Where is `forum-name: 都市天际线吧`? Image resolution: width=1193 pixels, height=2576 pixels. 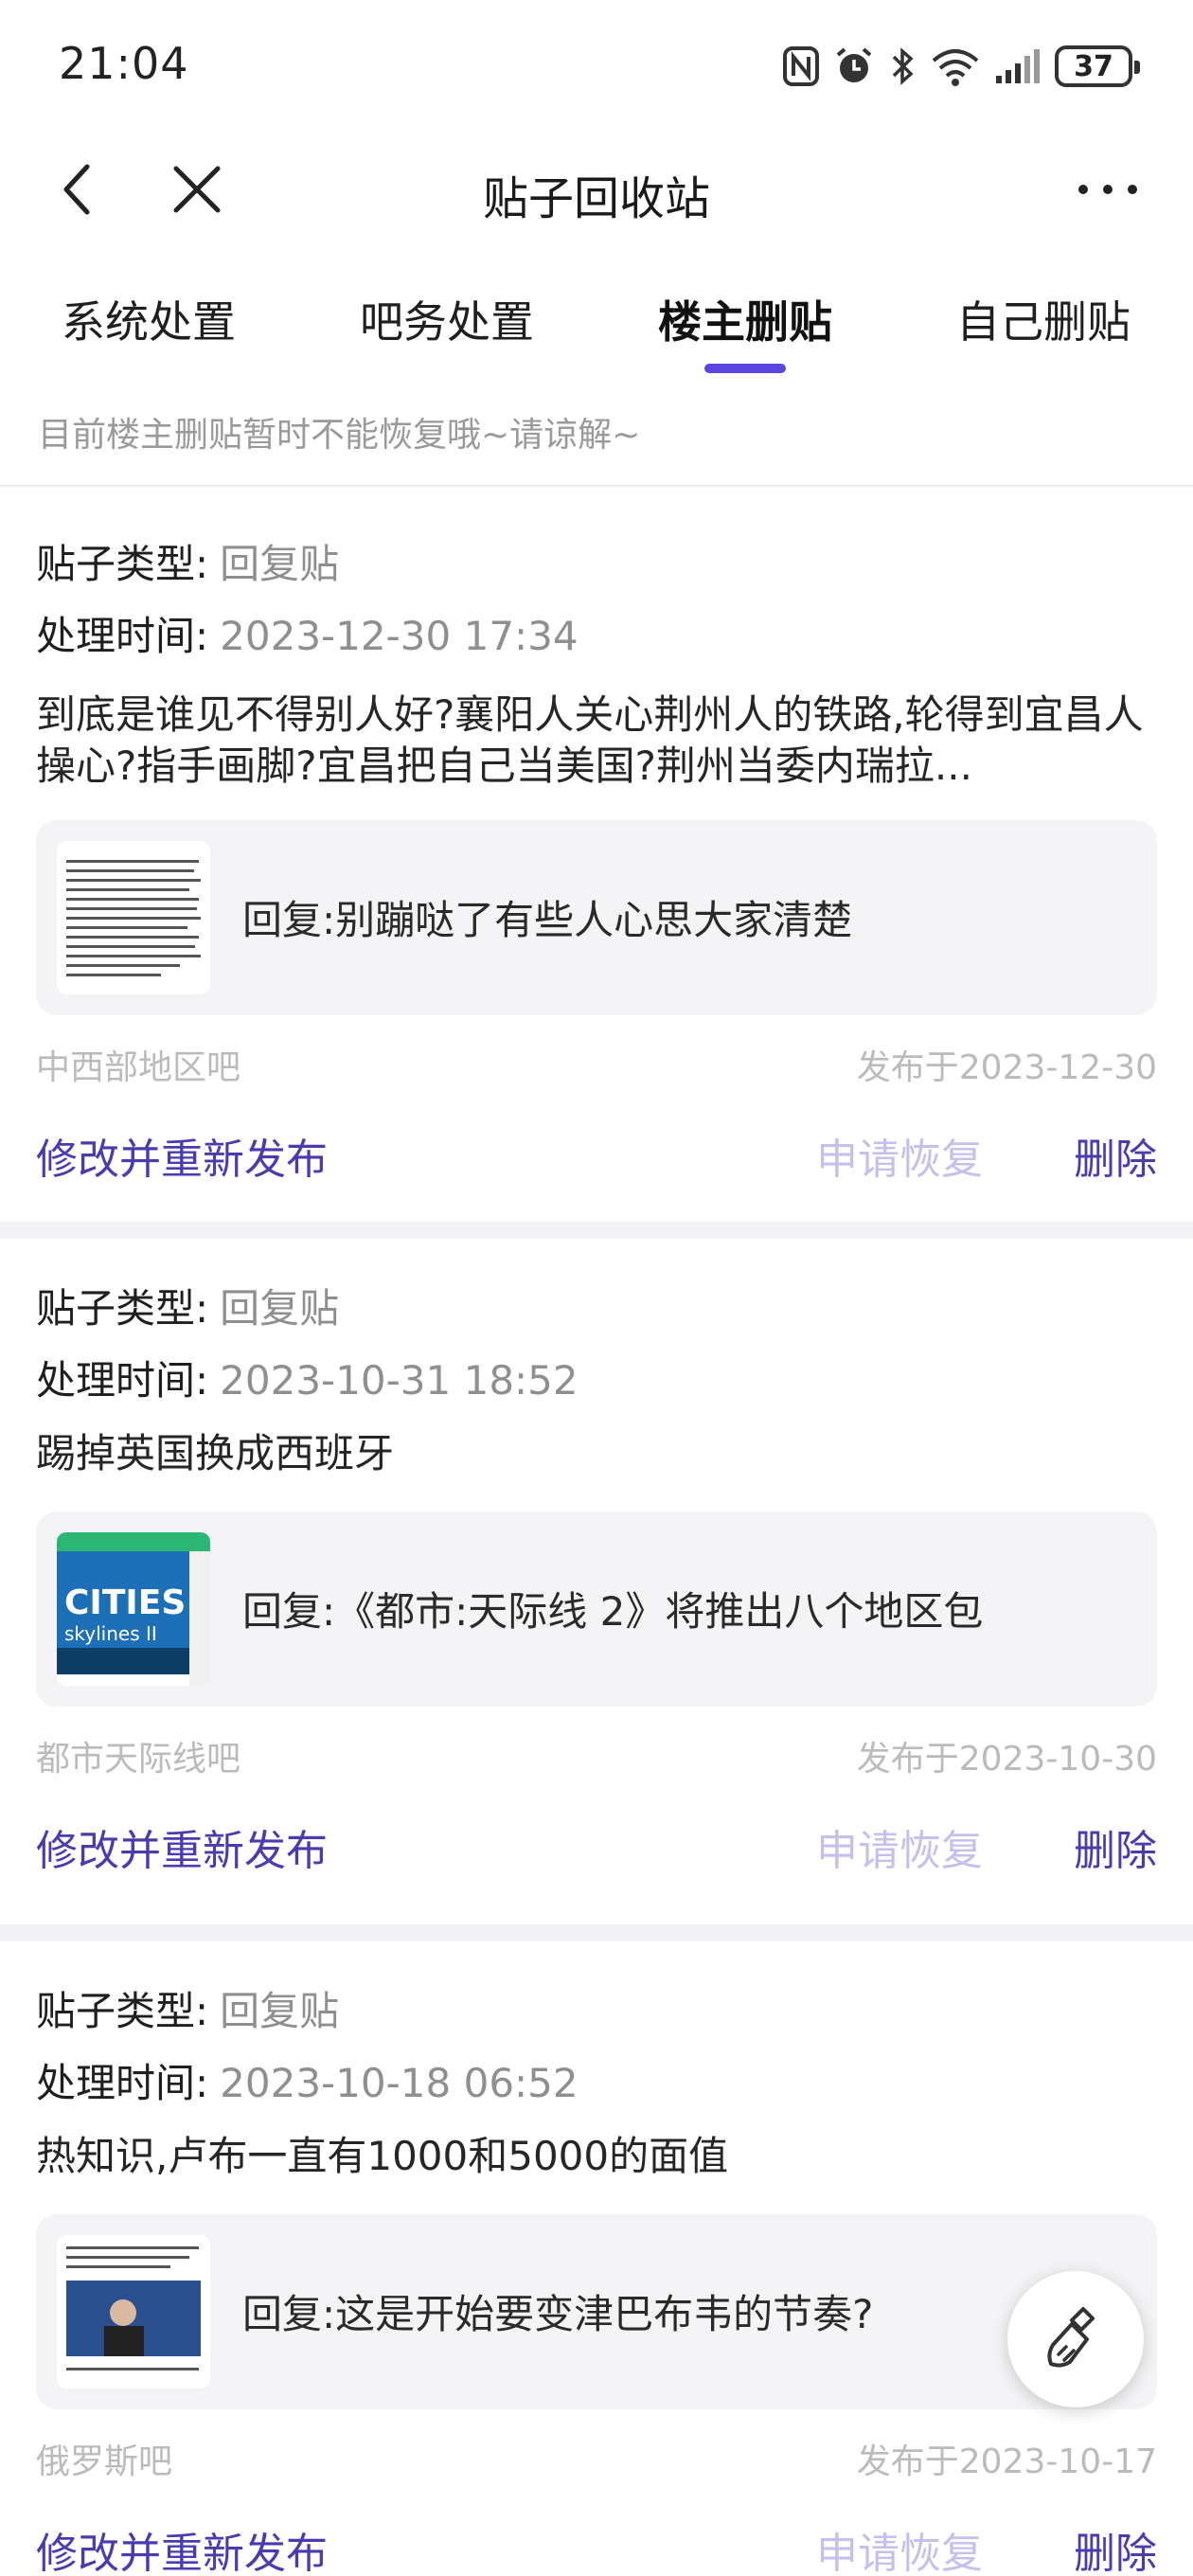 forum-name: 都市天际线吧 is located at coordinates (138, 1755).